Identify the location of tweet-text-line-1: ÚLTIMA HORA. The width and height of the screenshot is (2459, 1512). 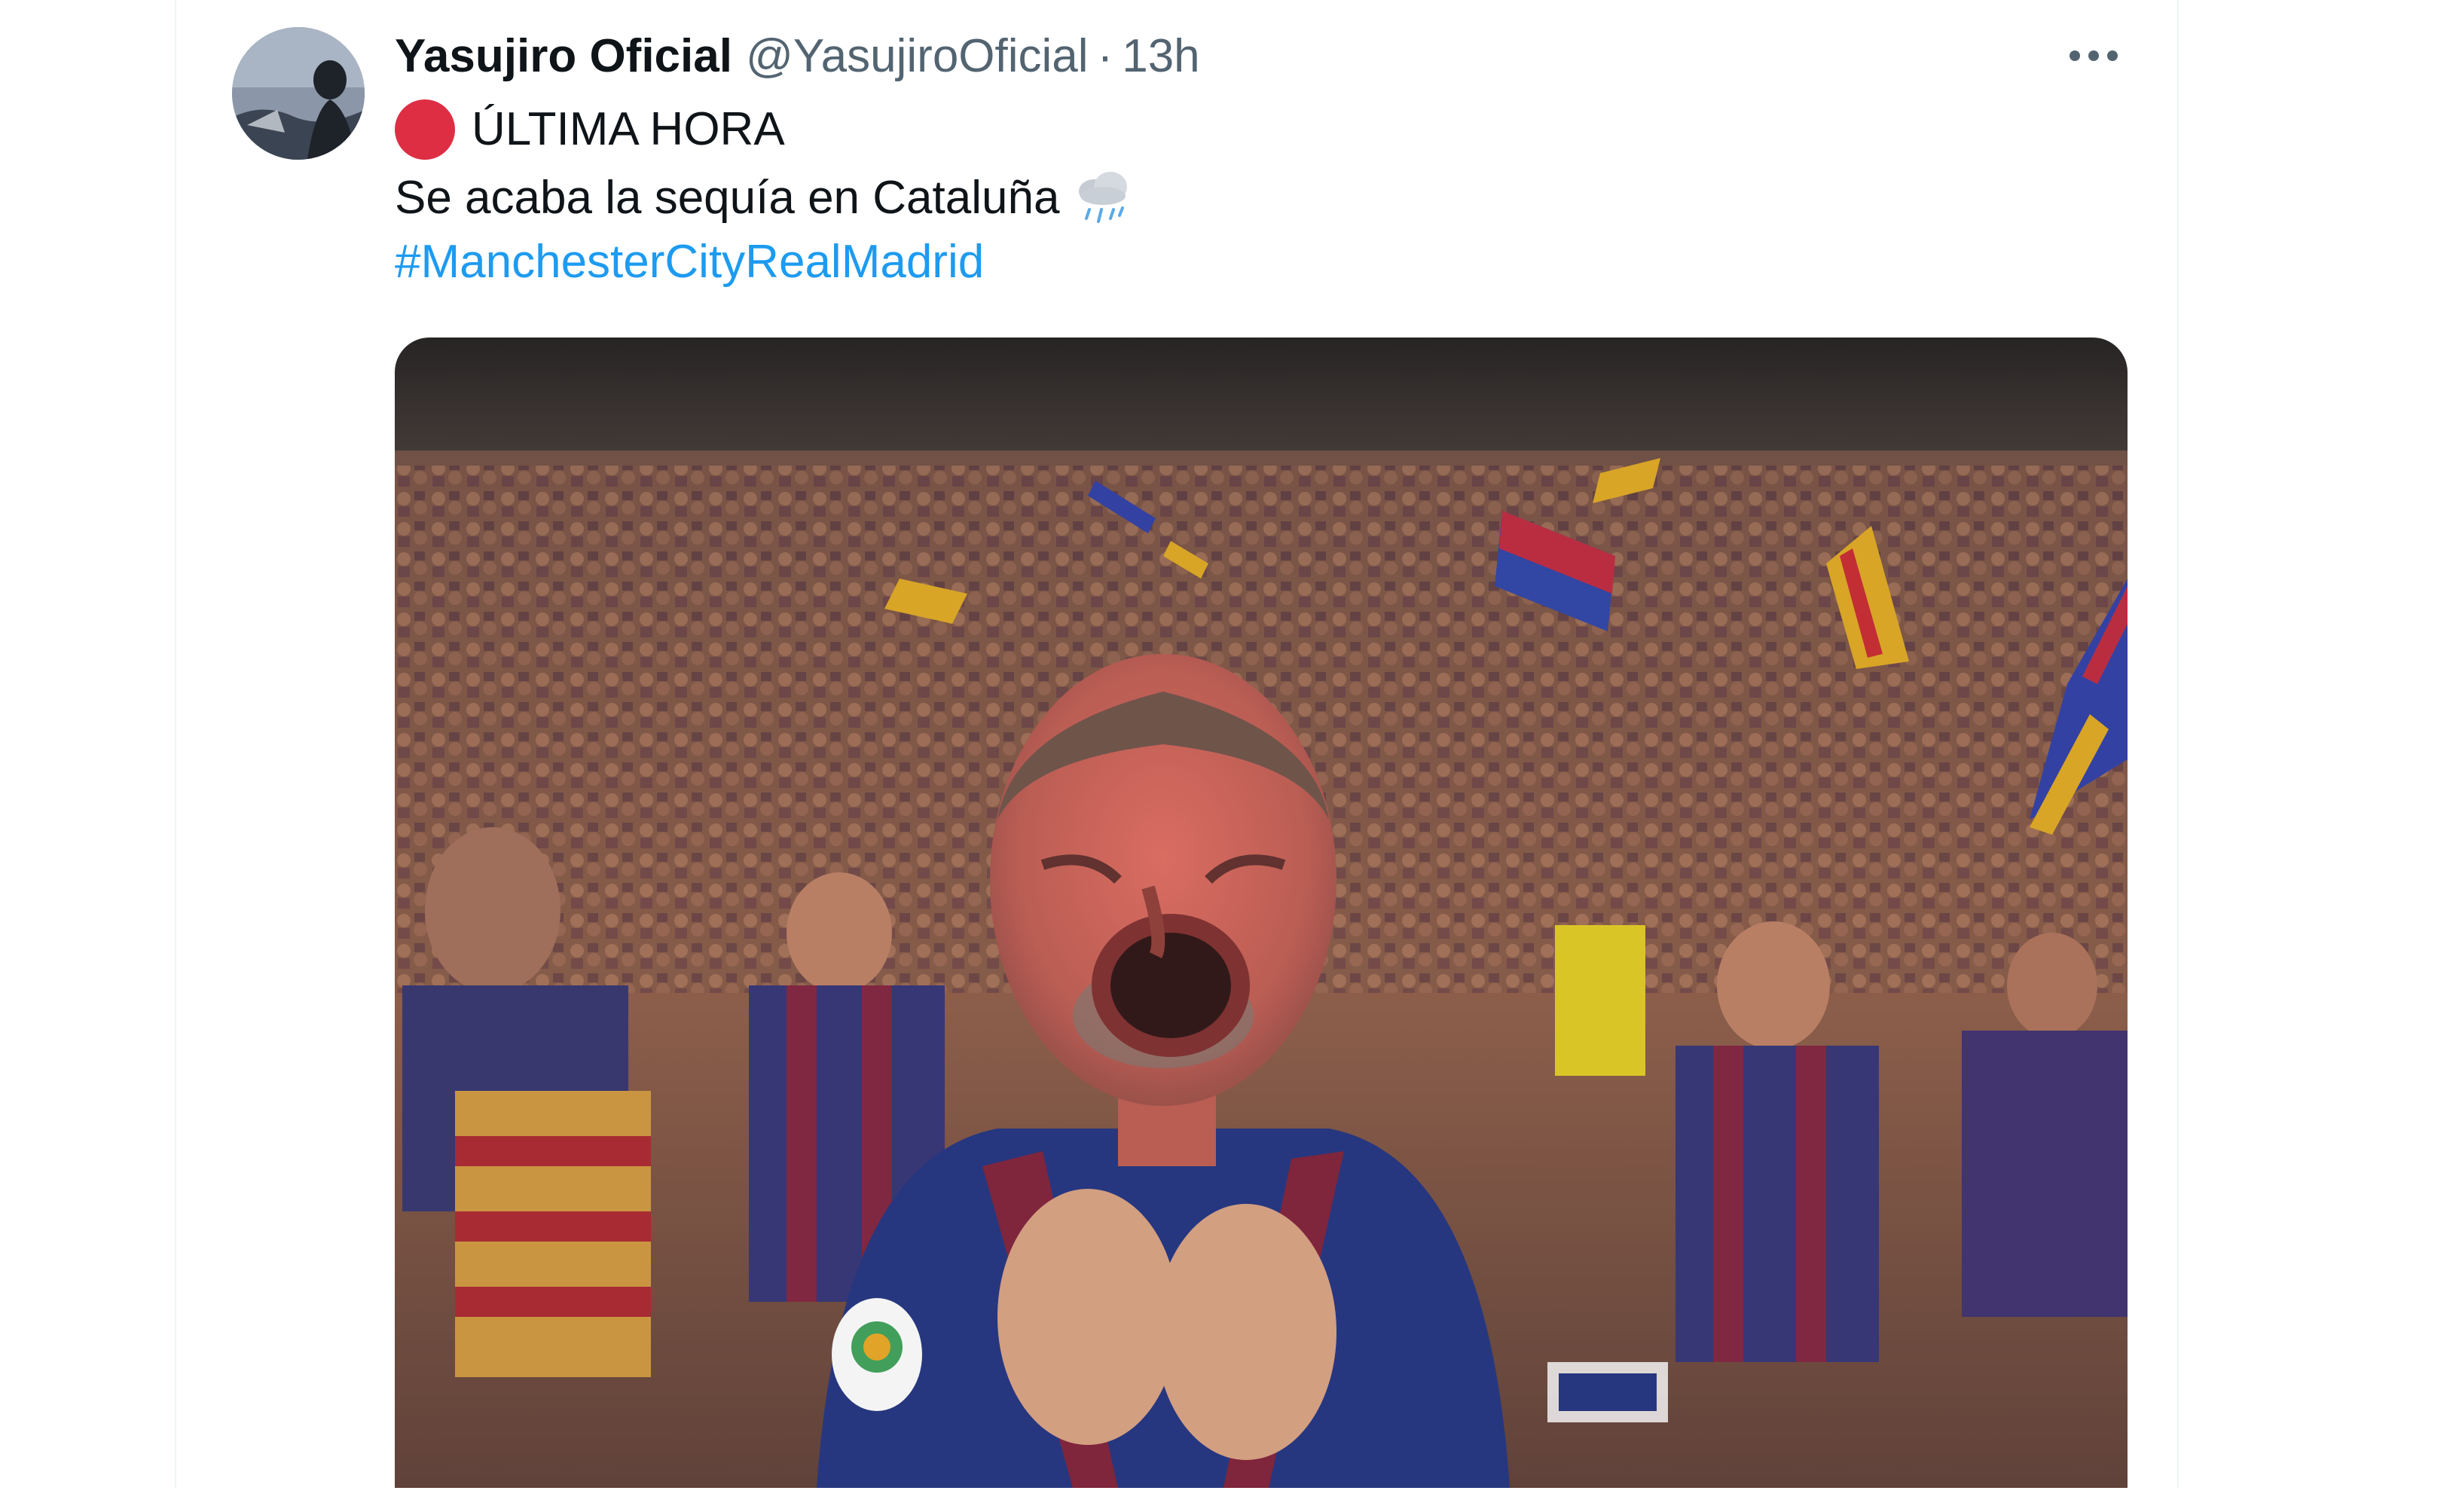
(590, 129).